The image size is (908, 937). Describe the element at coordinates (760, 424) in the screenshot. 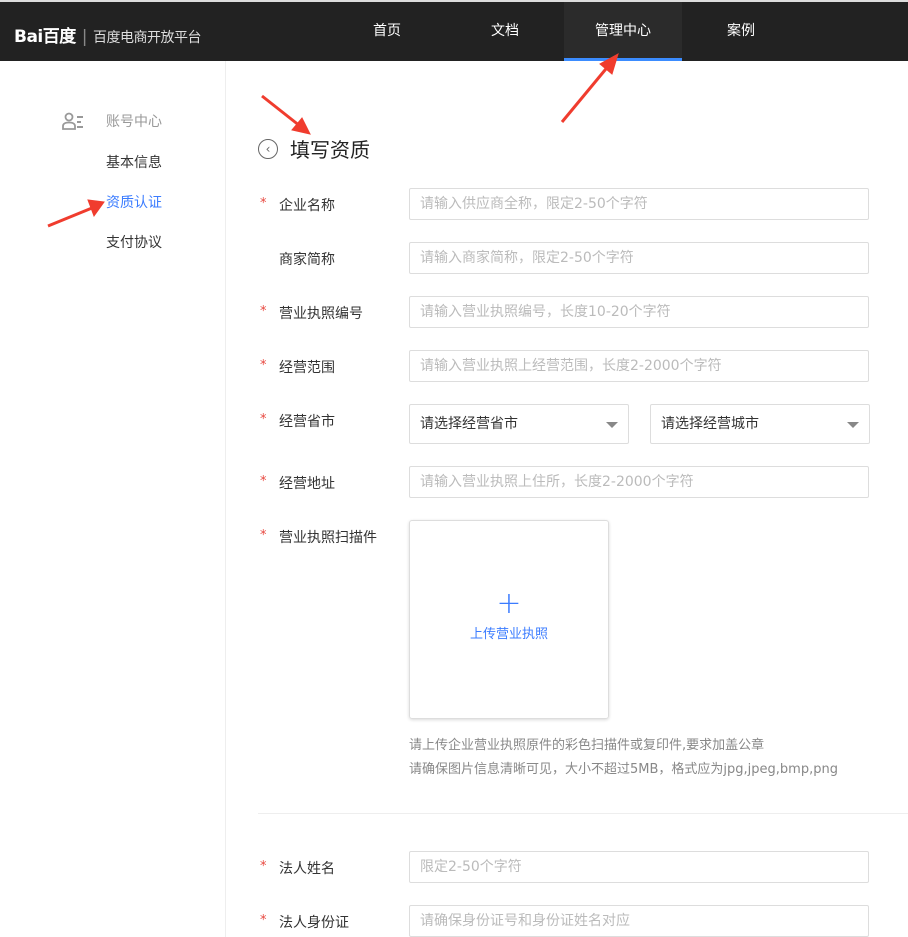

I see `city-select: 请选择经营城市` at that location.